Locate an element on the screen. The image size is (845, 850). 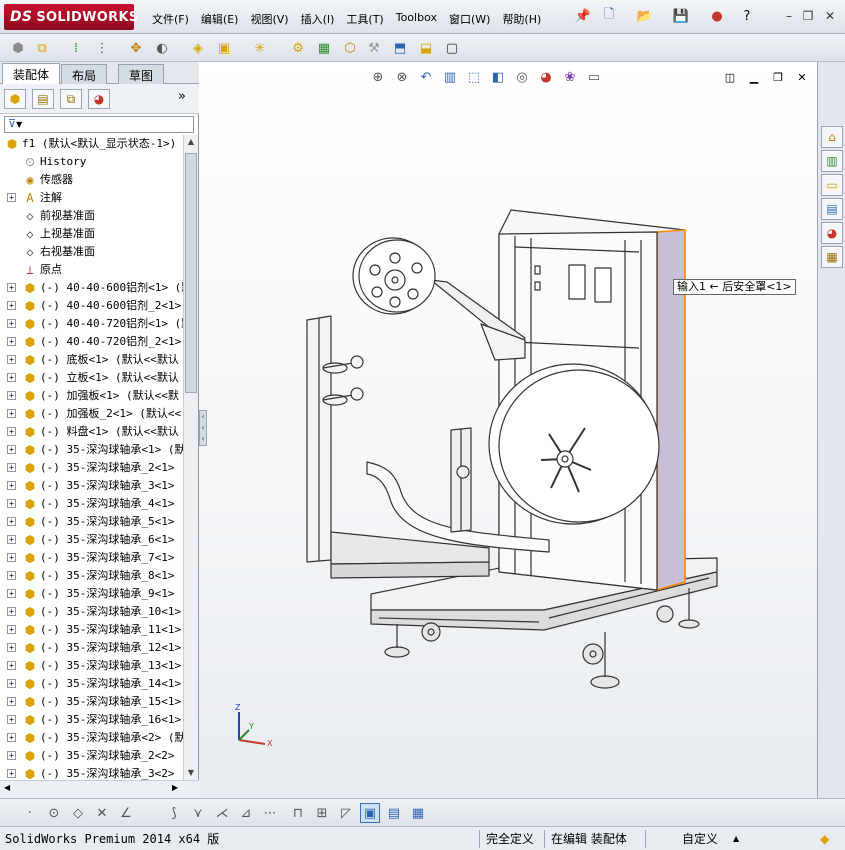
resources-icon: ⌂ is located at coordinates (832, 137).